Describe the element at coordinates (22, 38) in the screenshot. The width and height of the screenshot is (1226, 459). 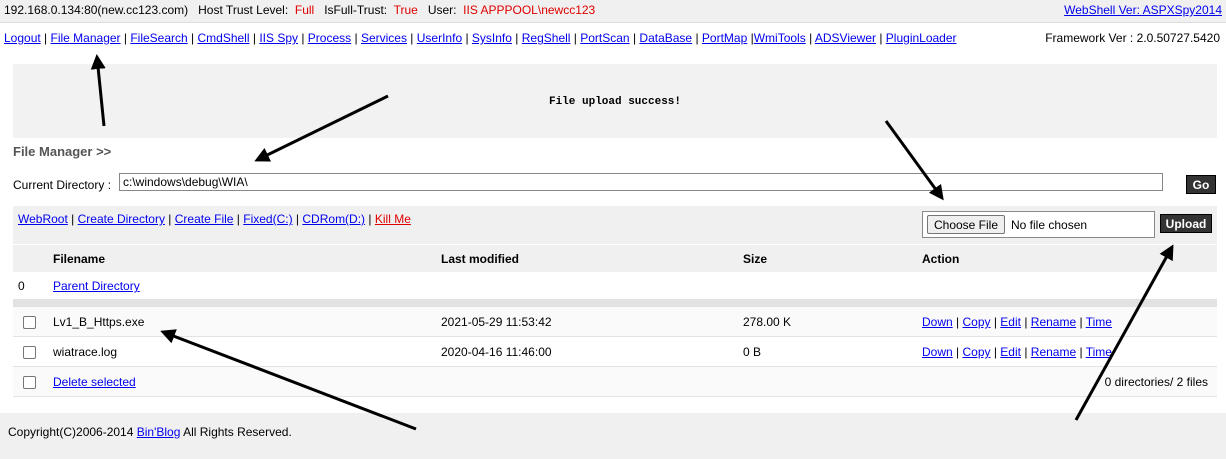
I see `menu-logout: Logout` at that location.